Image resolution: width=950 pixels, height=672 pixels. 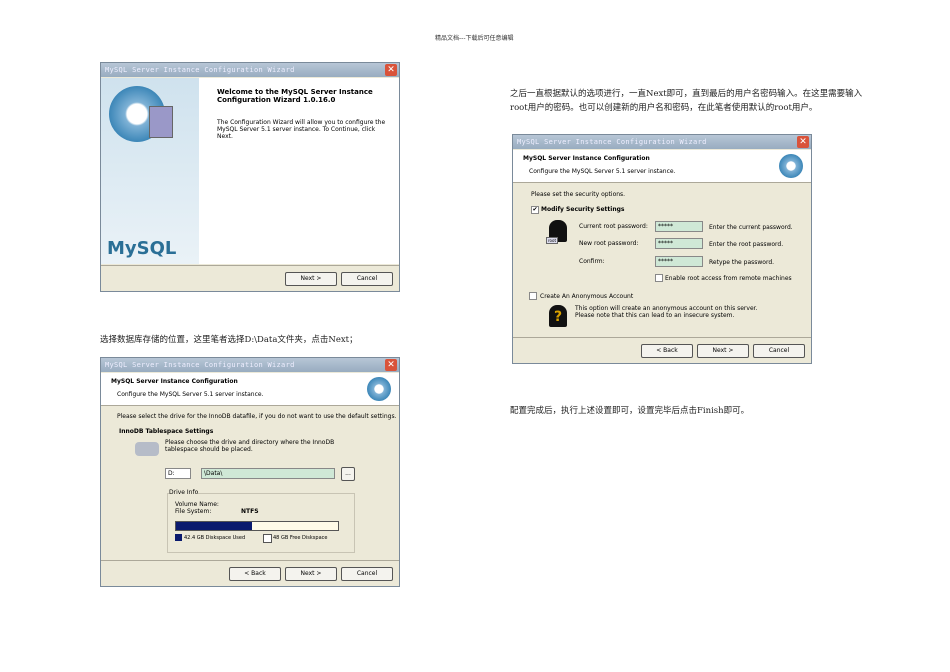 What do you see at coordinates (229, 340) in the screenshot?
I see `paragraph-2: 选择数据库存储的位置，这里笔者选择D:\Data文件夹，点击Next；` at bounding box center [229, 340].